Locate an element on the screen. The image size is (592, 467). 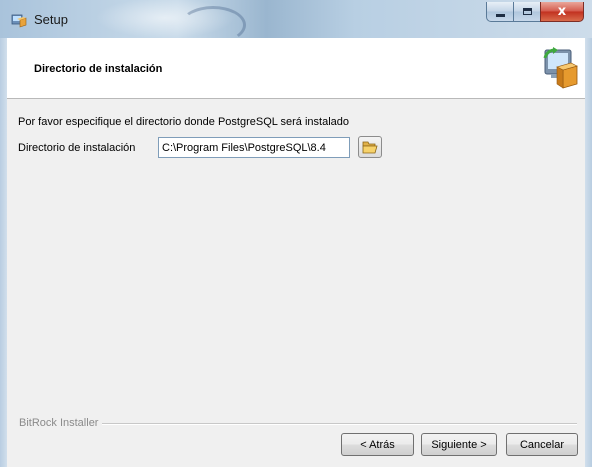
folder-open-icon is located at coordinates (370, 147).